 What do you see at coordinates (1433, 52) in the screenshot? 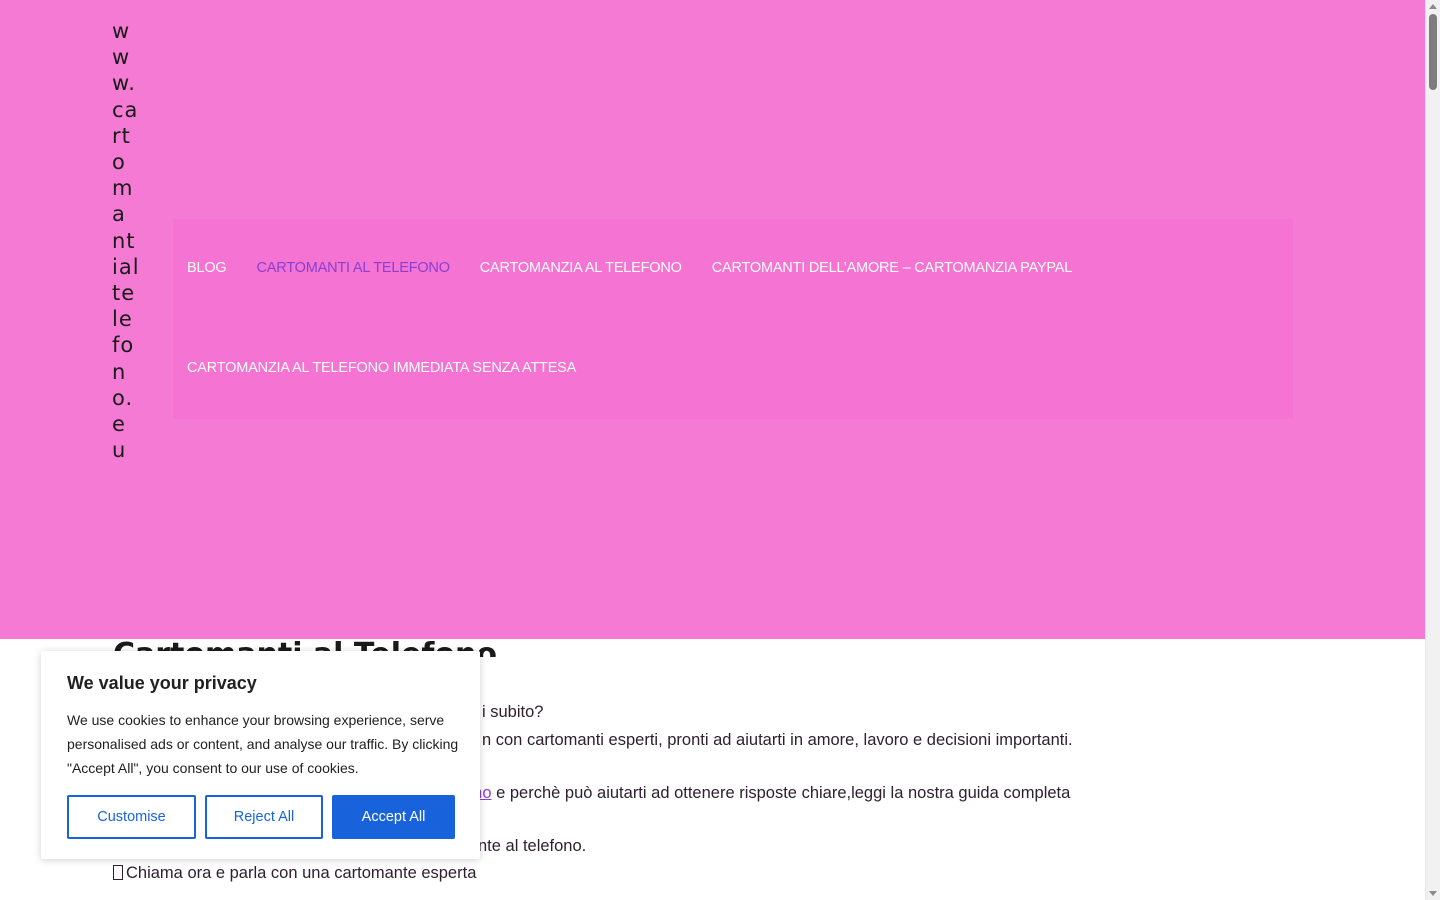
I see `scroll-thumb` at bounding box center [1433, 52].